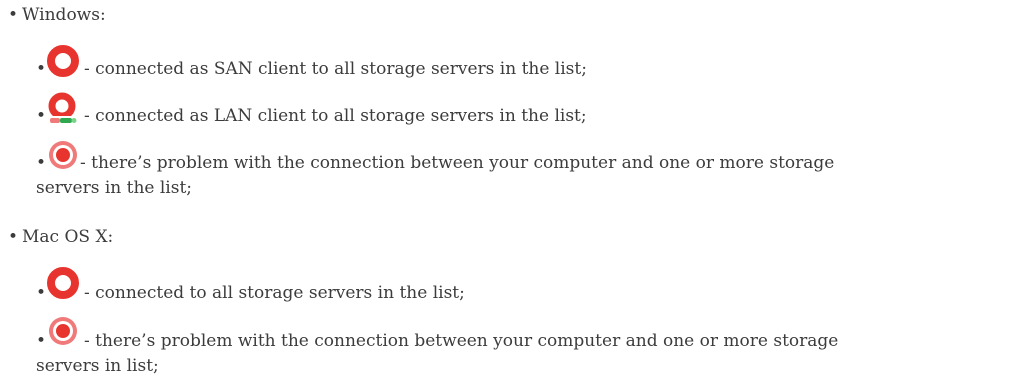 This screenshot has height=382, width=1029. I want to click on macos-heading-line: • Mac OS X:, so click(60, 237).